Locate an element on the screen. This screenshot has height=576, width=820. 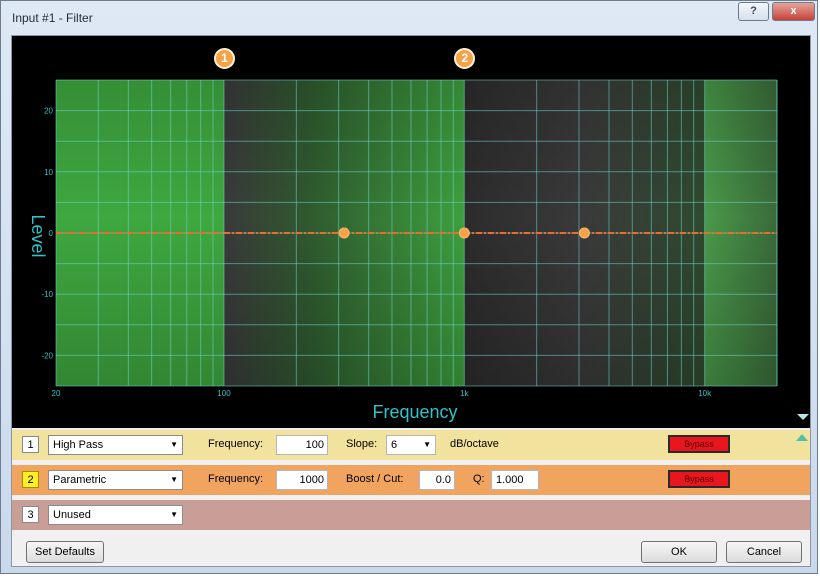
slope-unit-label: dB/octave is located at coordinates (474, 444).